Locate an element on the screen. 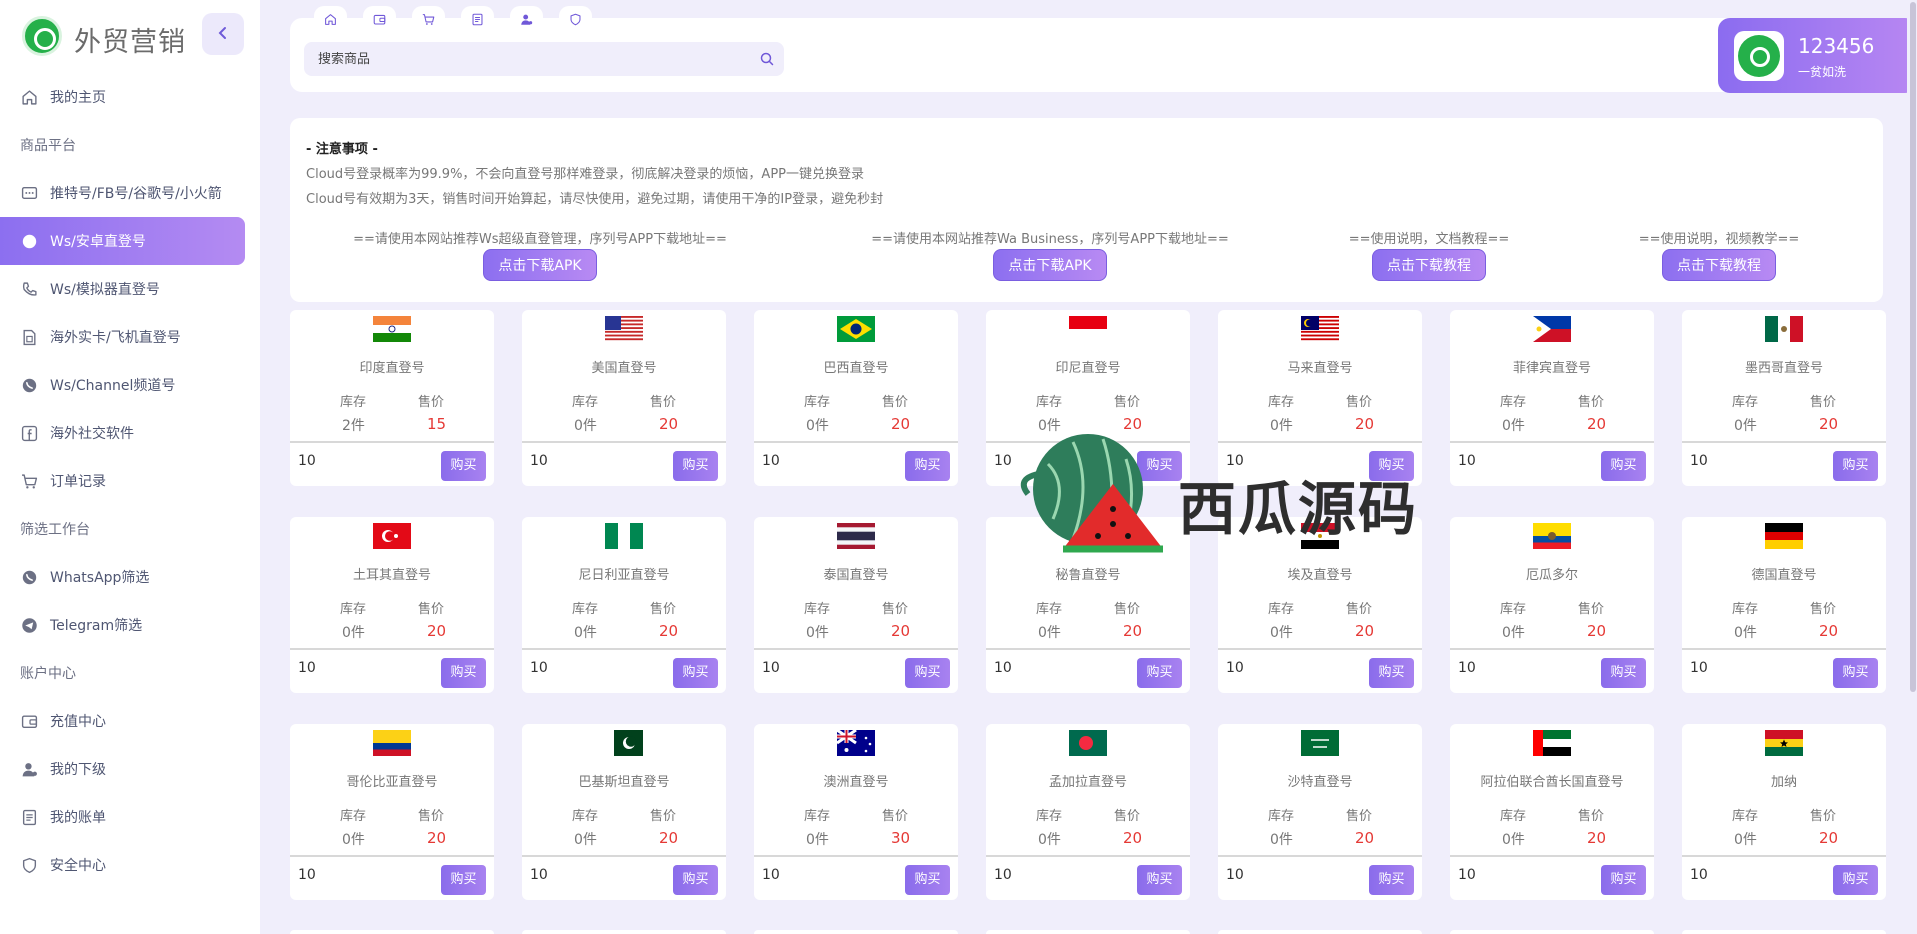  sidebar-item: 我的账单 is located at coordinates (130, 817).